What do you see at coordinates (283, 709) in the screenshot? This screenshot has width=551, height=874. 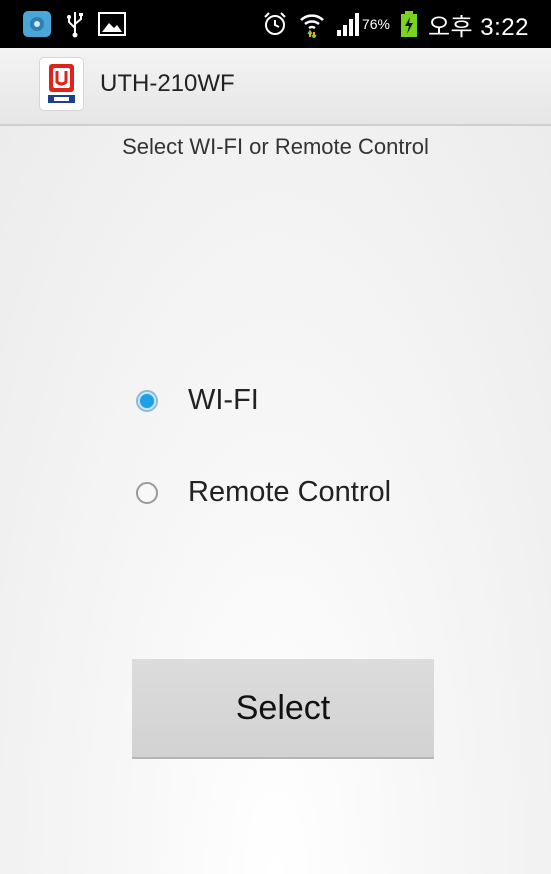 I see `select-button: Select` at bounding box center [283, 709].